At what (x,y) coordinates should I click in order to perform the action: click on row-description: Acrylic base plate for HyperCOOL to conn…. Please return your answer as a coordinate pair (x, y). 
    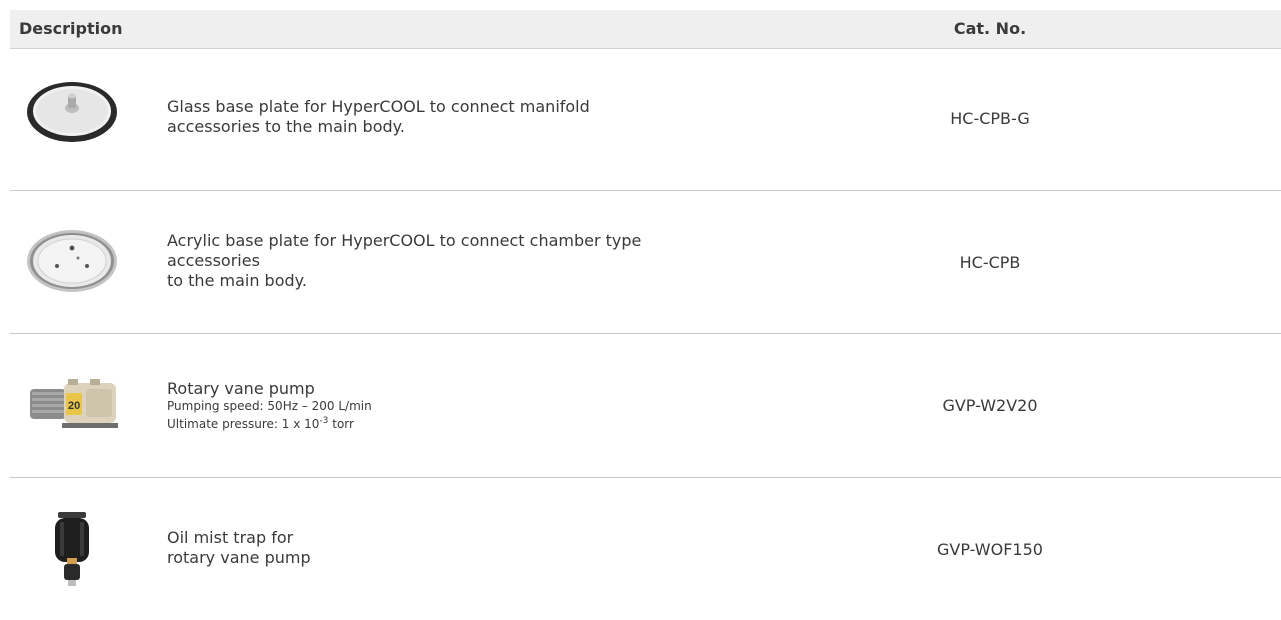
    Looking at the image, I should click on (477, 261).